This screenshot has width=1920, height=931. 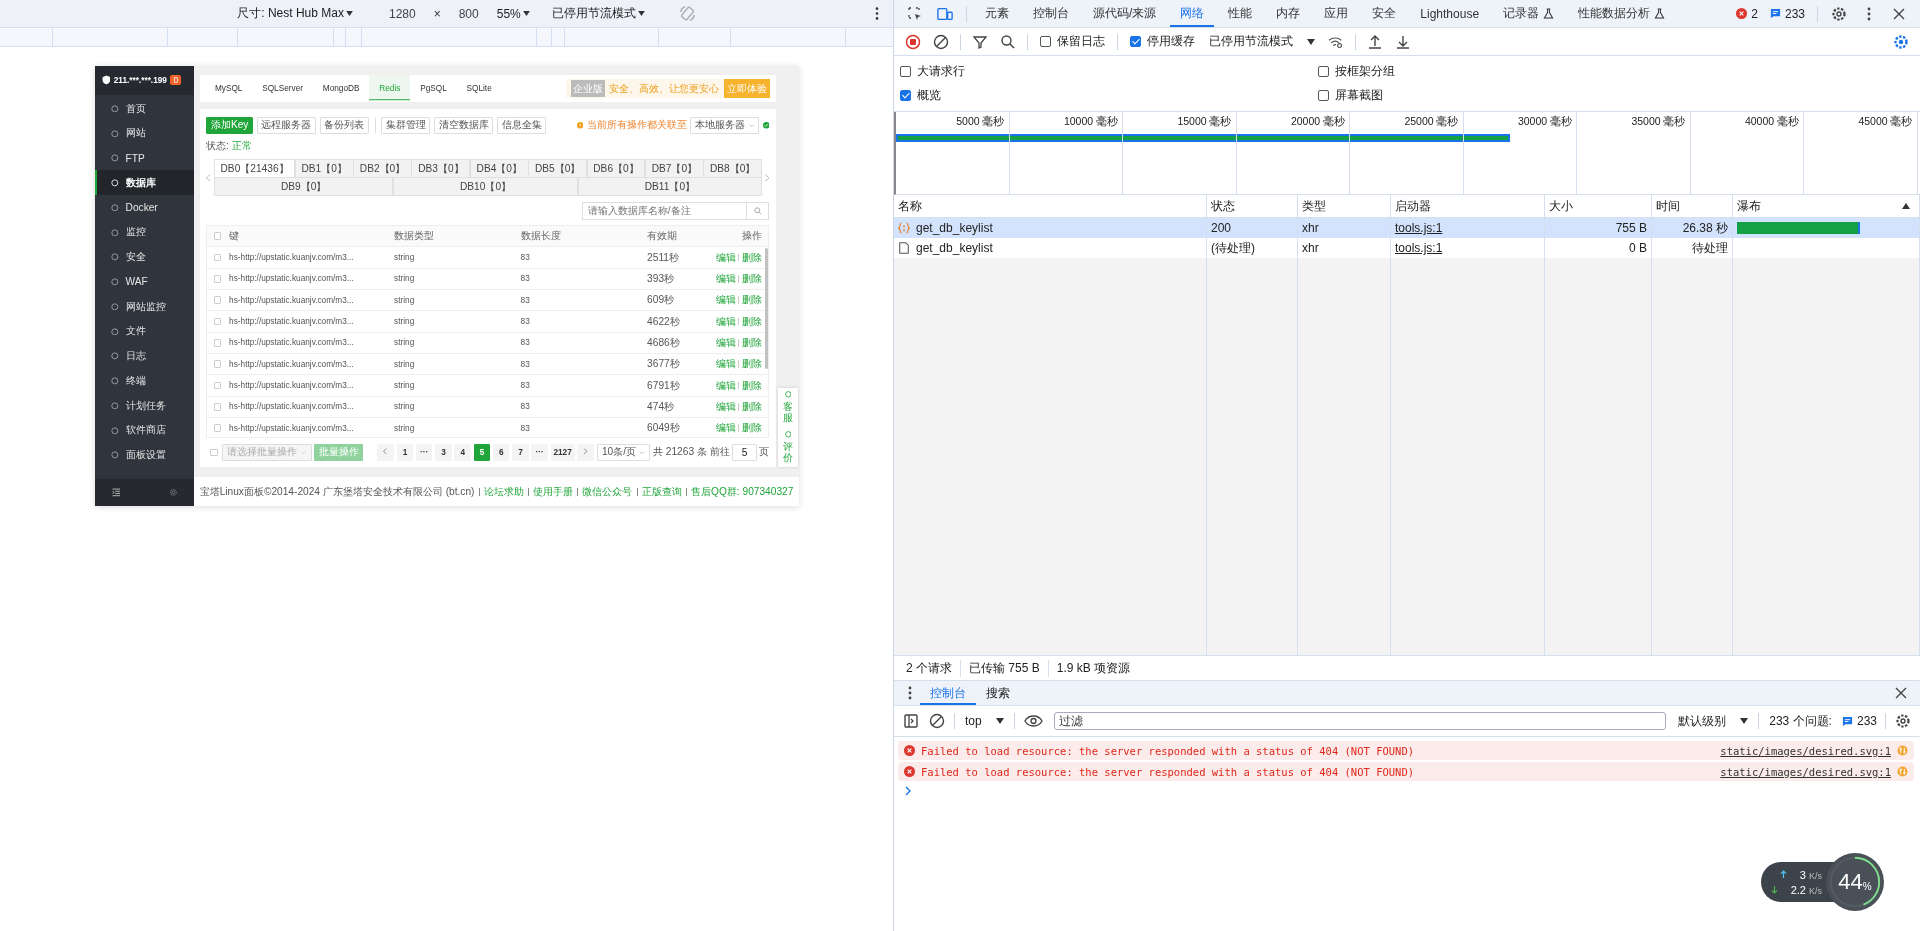 I want to click on toolbar-button: 远程服务器, so click(x=286, y=125).